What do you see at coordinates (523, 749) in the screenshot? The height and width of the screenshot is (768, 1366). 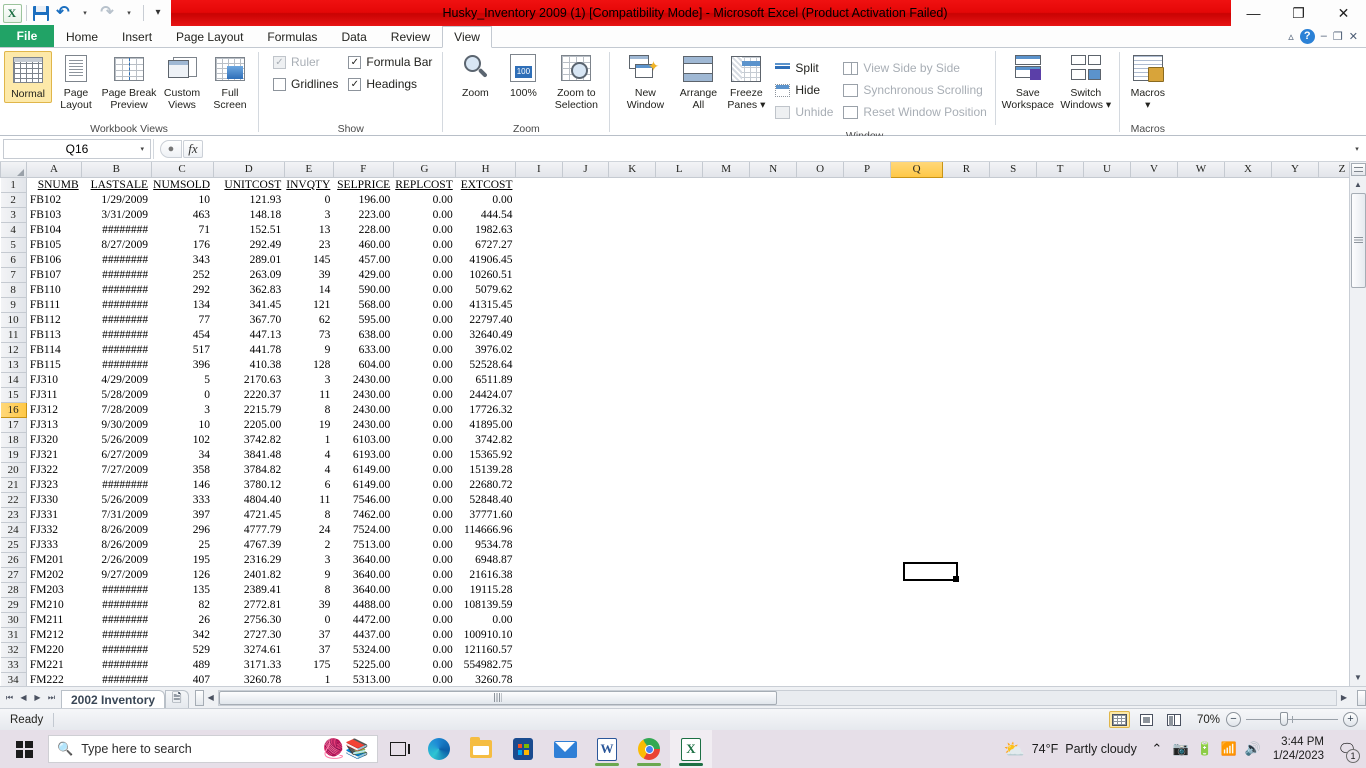 I see `taskbar-app-microsoft-store` at bounding box center [523, 749].